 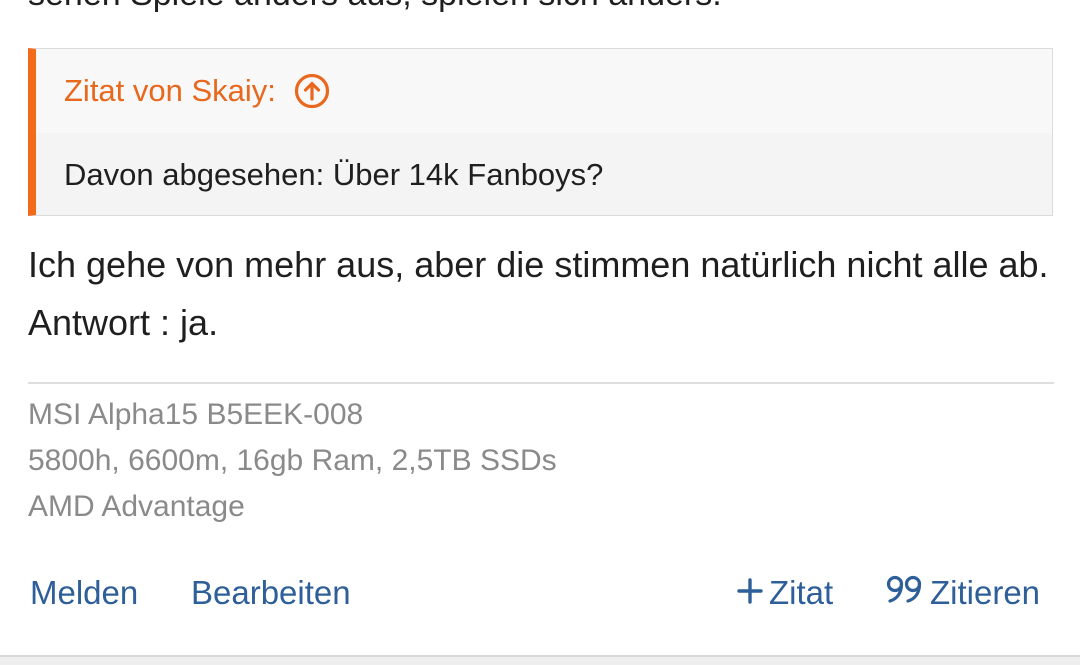 What do you see at coordinates (334, 174) in the screenshot?
I see `quote-text: Davon abgesehen: Über 14k Fanboys?` at bounding box center [334, 174].